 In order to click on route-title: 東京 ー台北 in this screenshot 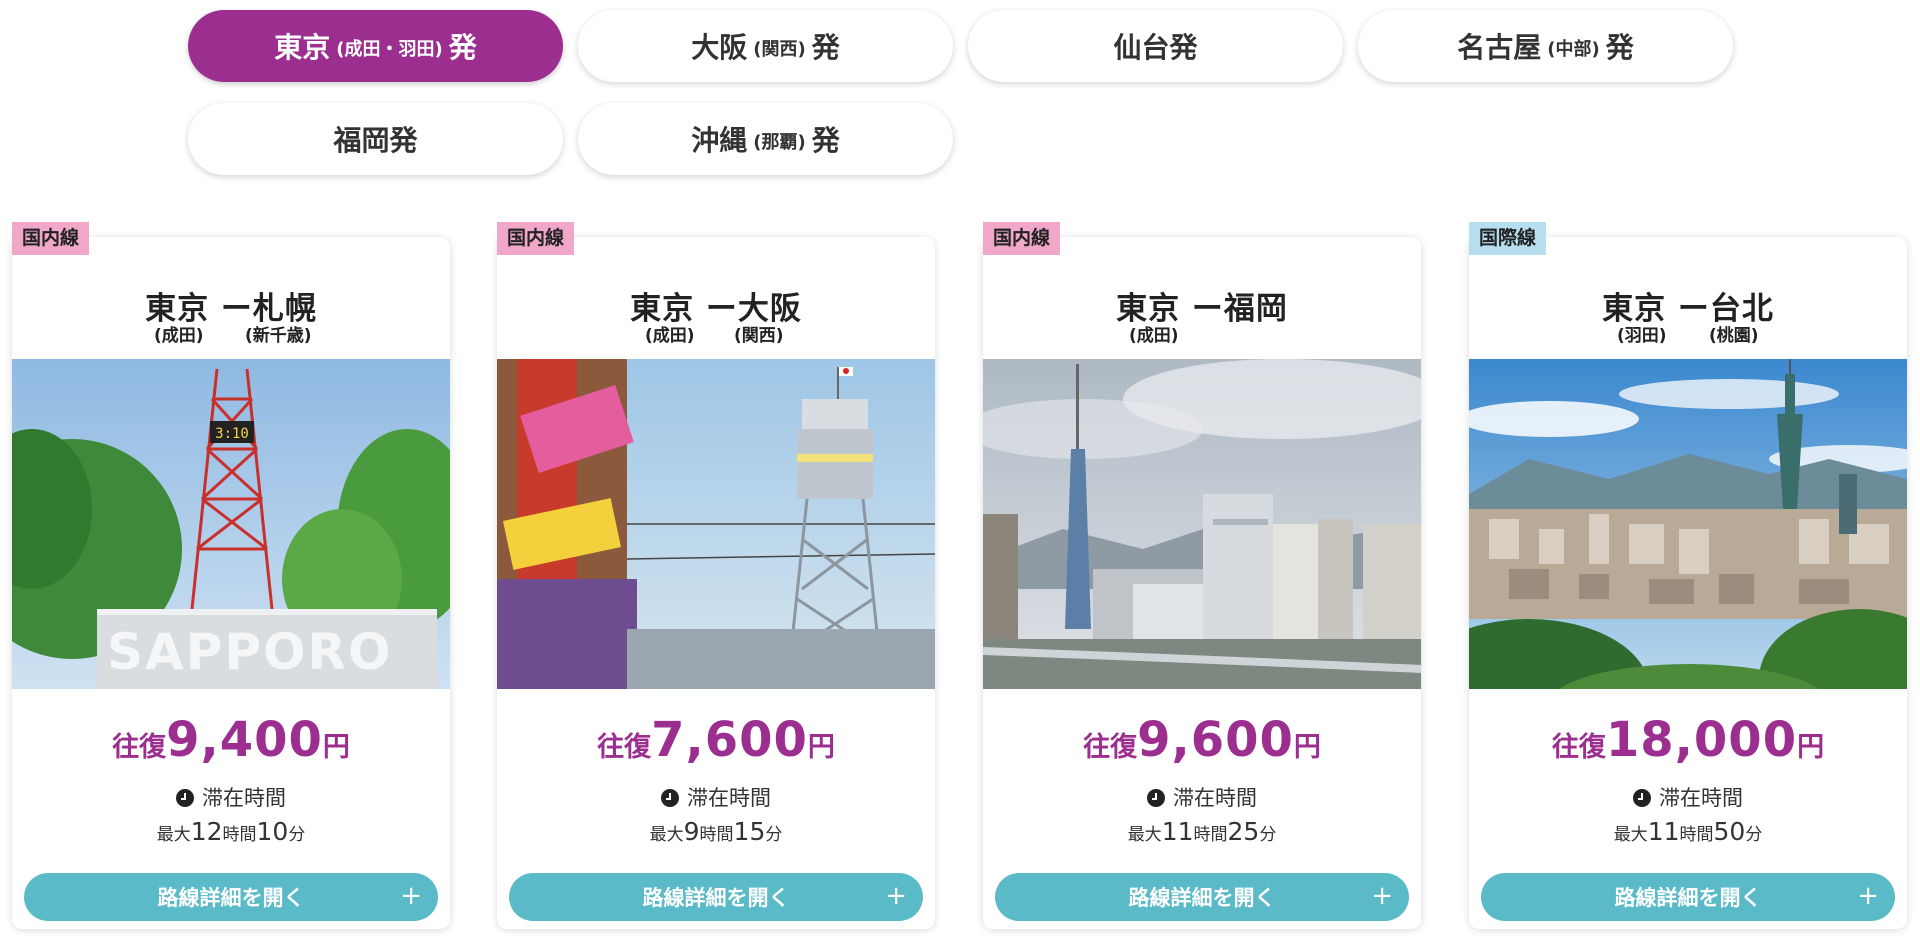, I will do `click(1688, 309)`.